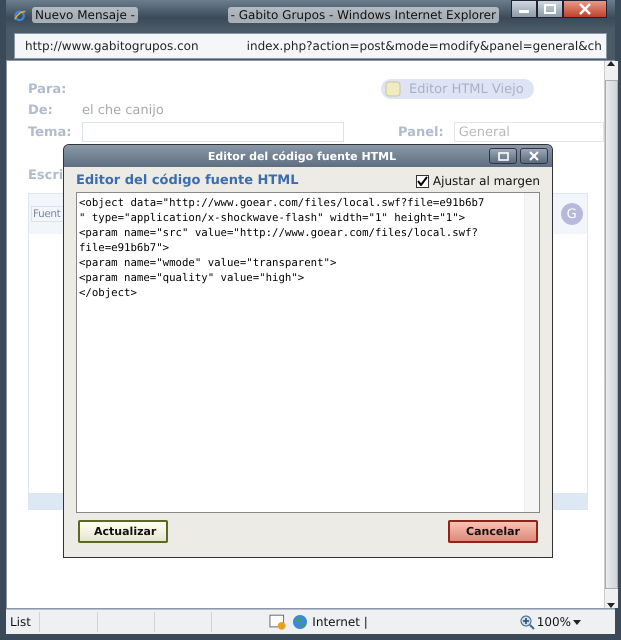  What do you see at coordinates (187, 180) in the screenshot?
I see `editor-heading: Editor del código fuente HTML` at bounding box center [187, 180].